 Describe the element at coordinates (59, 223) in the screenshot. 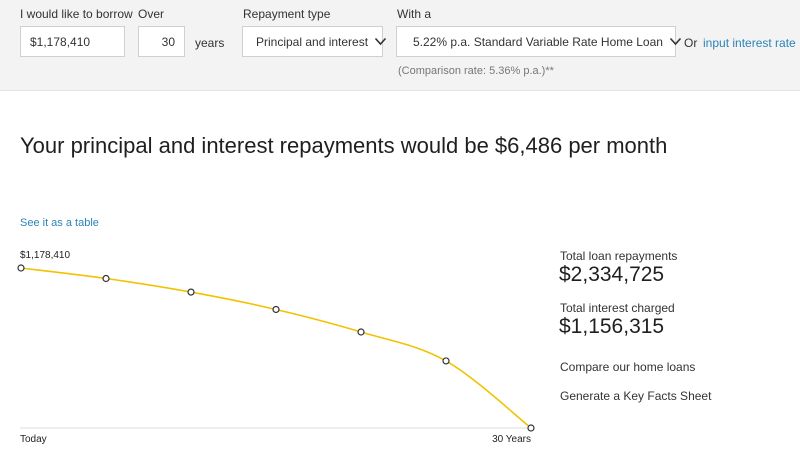

I see `see-table-link: See it as a table` at that location.